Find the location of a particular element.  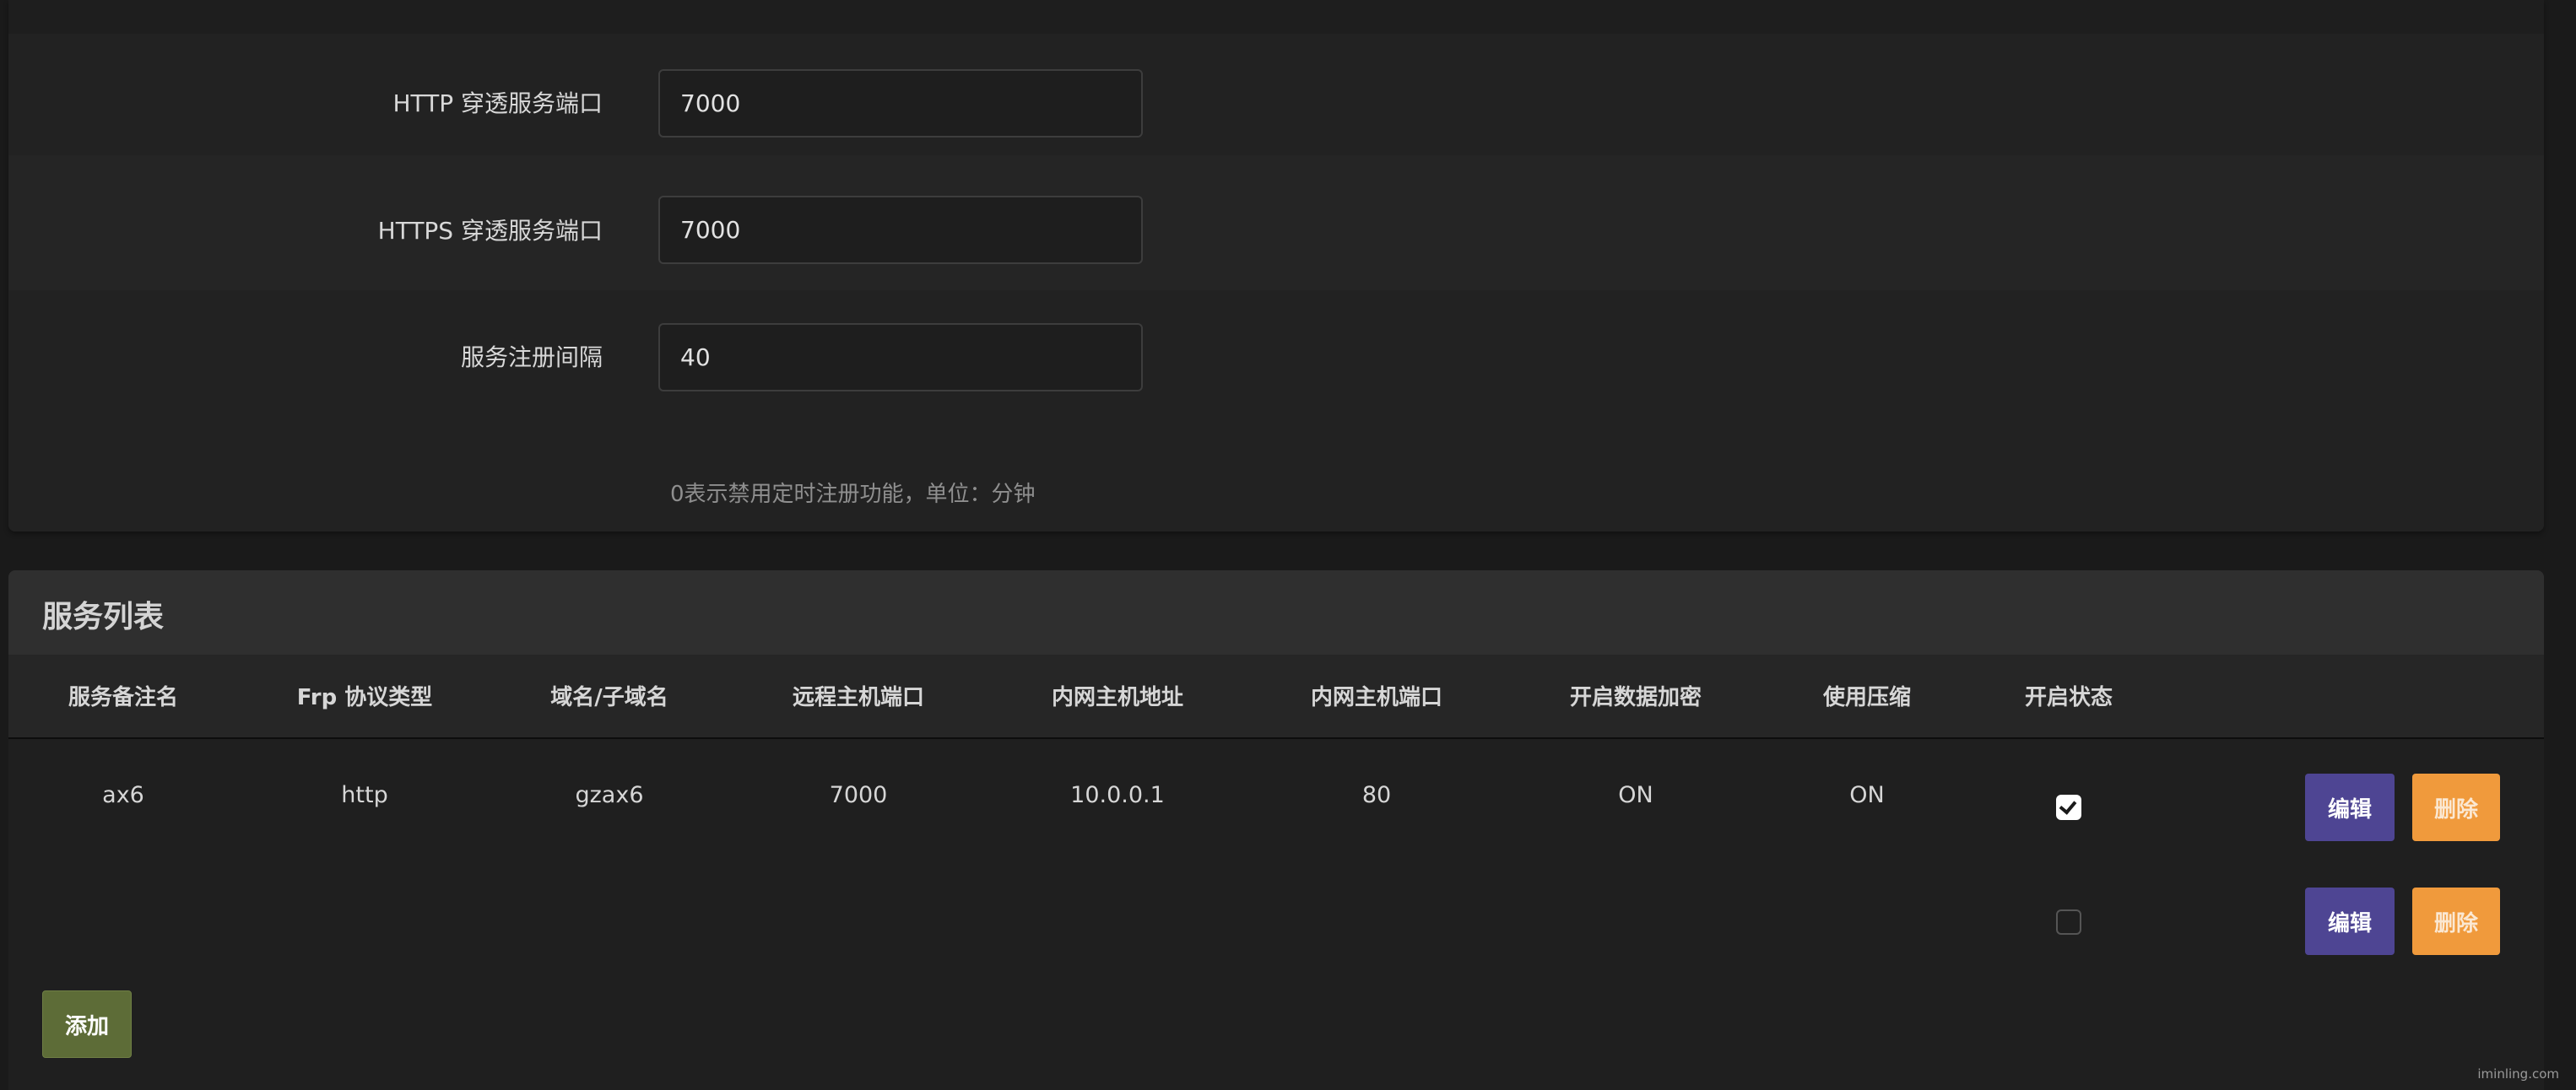

register-interval-input is located at coordinates (900, 357).